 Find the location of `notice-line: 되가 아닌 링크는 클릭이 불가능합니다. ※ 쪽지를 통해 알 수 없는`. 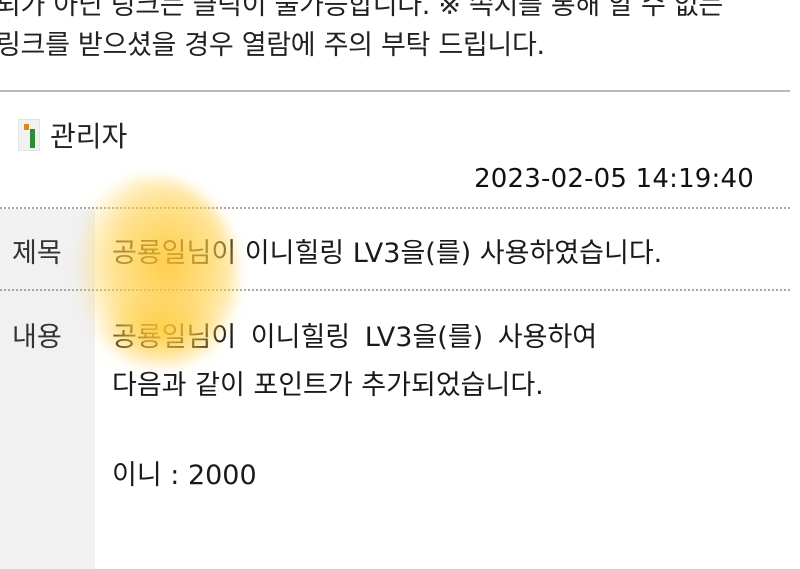

notice-line: 되가 아닌 링크는 클릭이 불가능합니다. ※ 쪽지를 통해 알 수 없는 is located at coordinates (361, 10).